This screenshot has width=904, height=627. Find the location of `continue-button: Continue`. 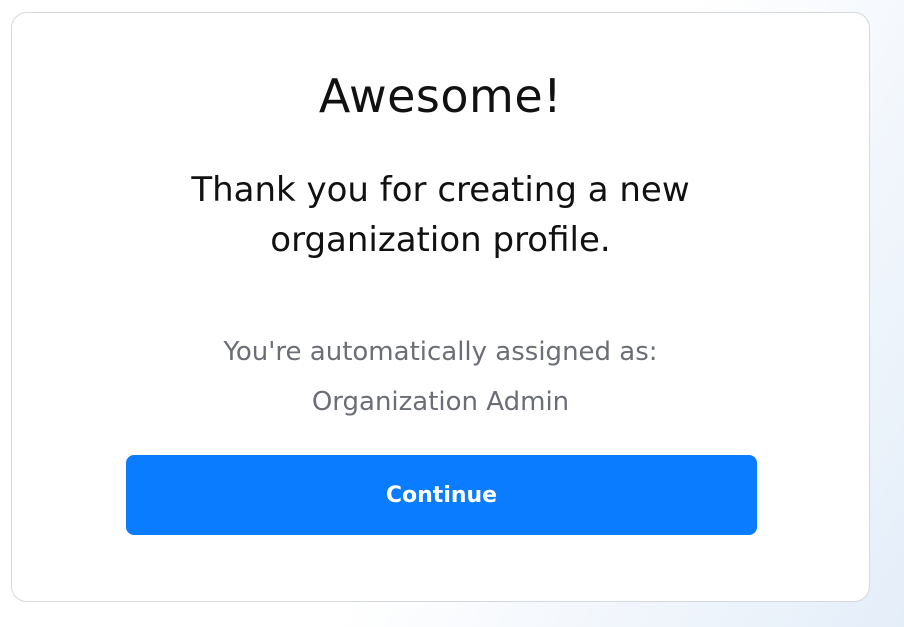

continue-button: Continue is located at coordinates (441, 495).